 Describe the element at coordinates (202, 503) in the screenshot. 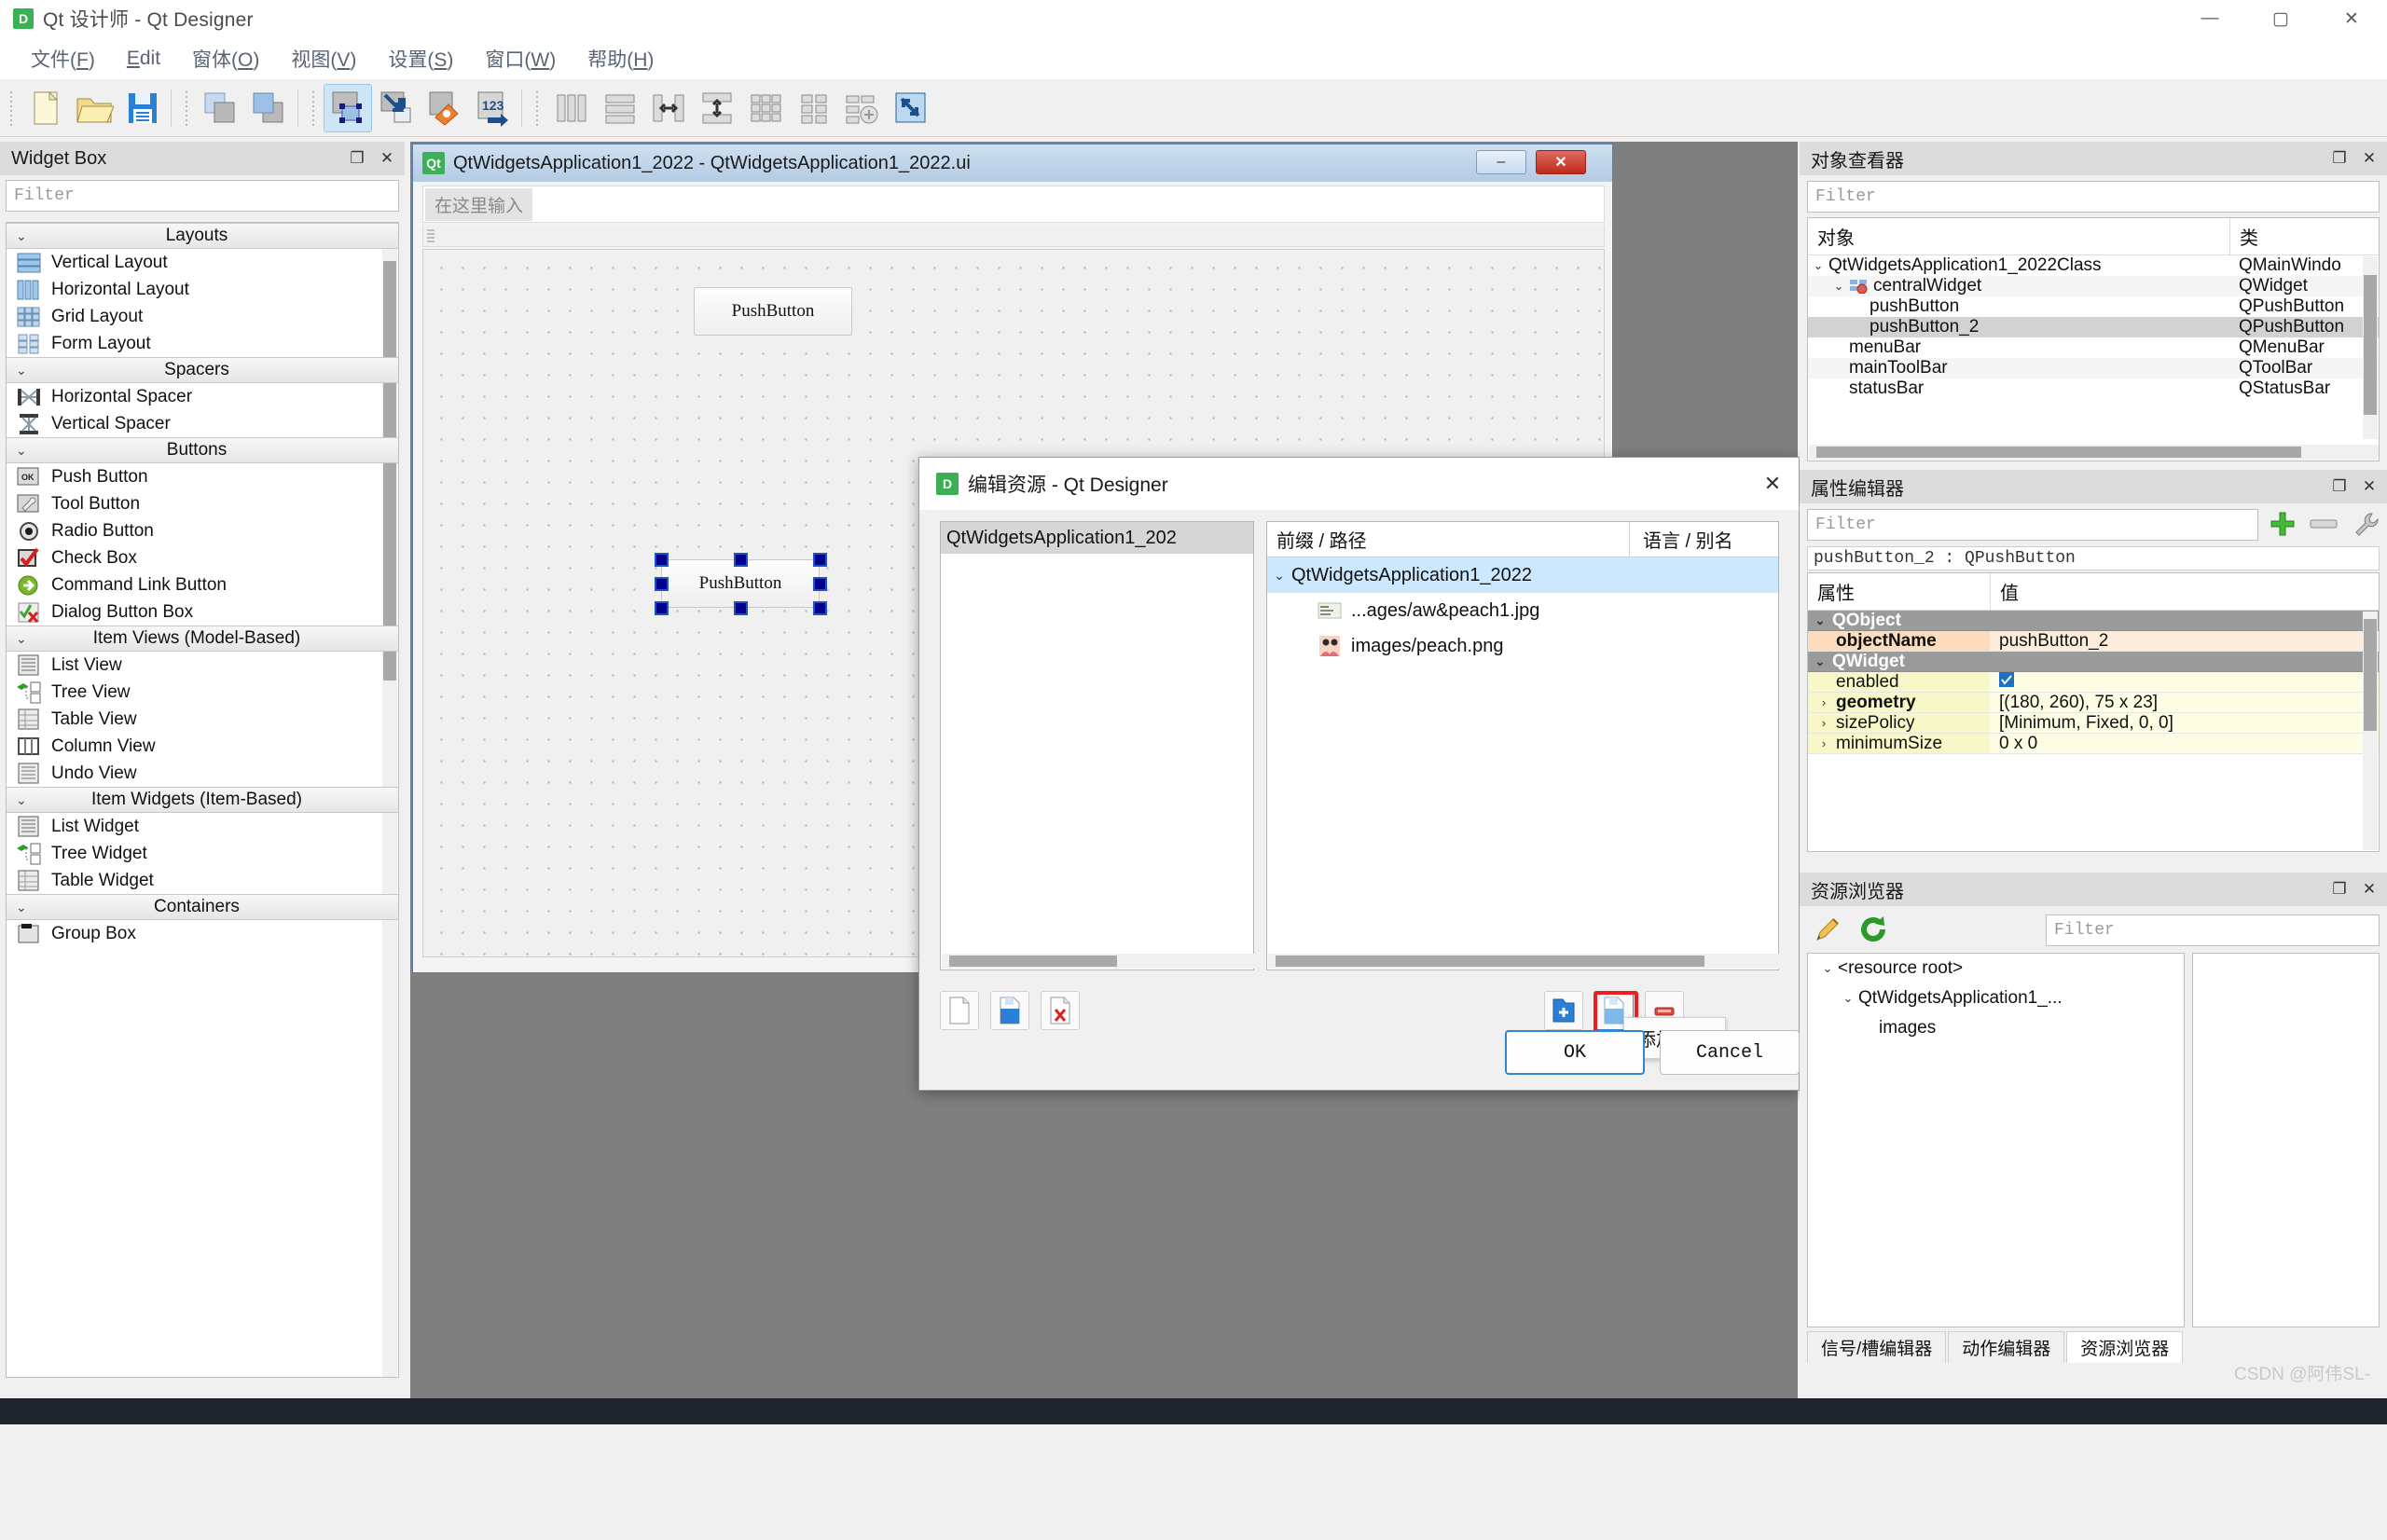

I see `widget-item-tool-button: Tool Button` at that location.